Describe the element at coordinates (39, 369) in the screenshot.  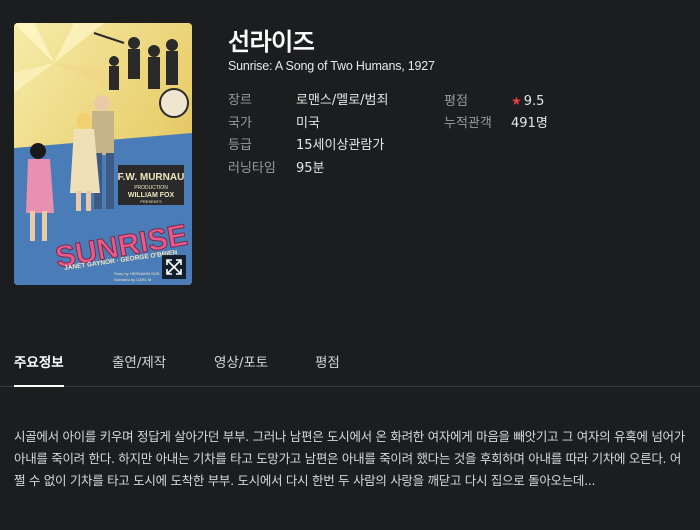
I see `tab-main-info: 주요정보` at that location.